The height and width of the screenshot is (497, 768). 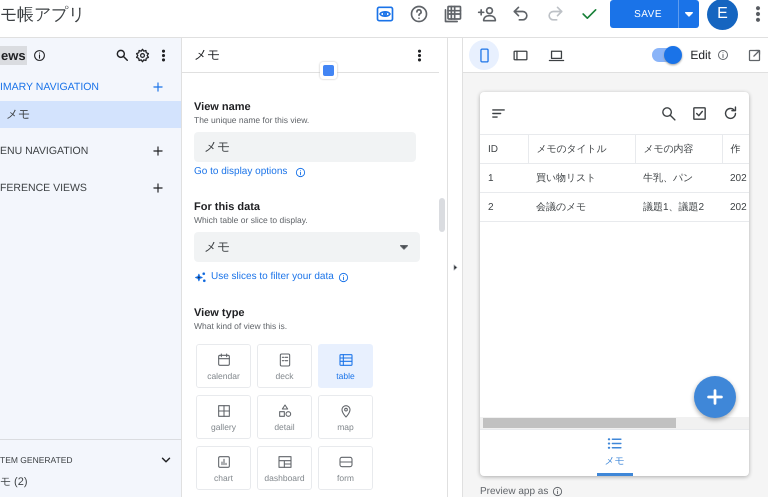 What do you see at coordinates (581, 149) in the screenshot?
I see `column-header: メモのタイトル` at bounding box center [581, 149].